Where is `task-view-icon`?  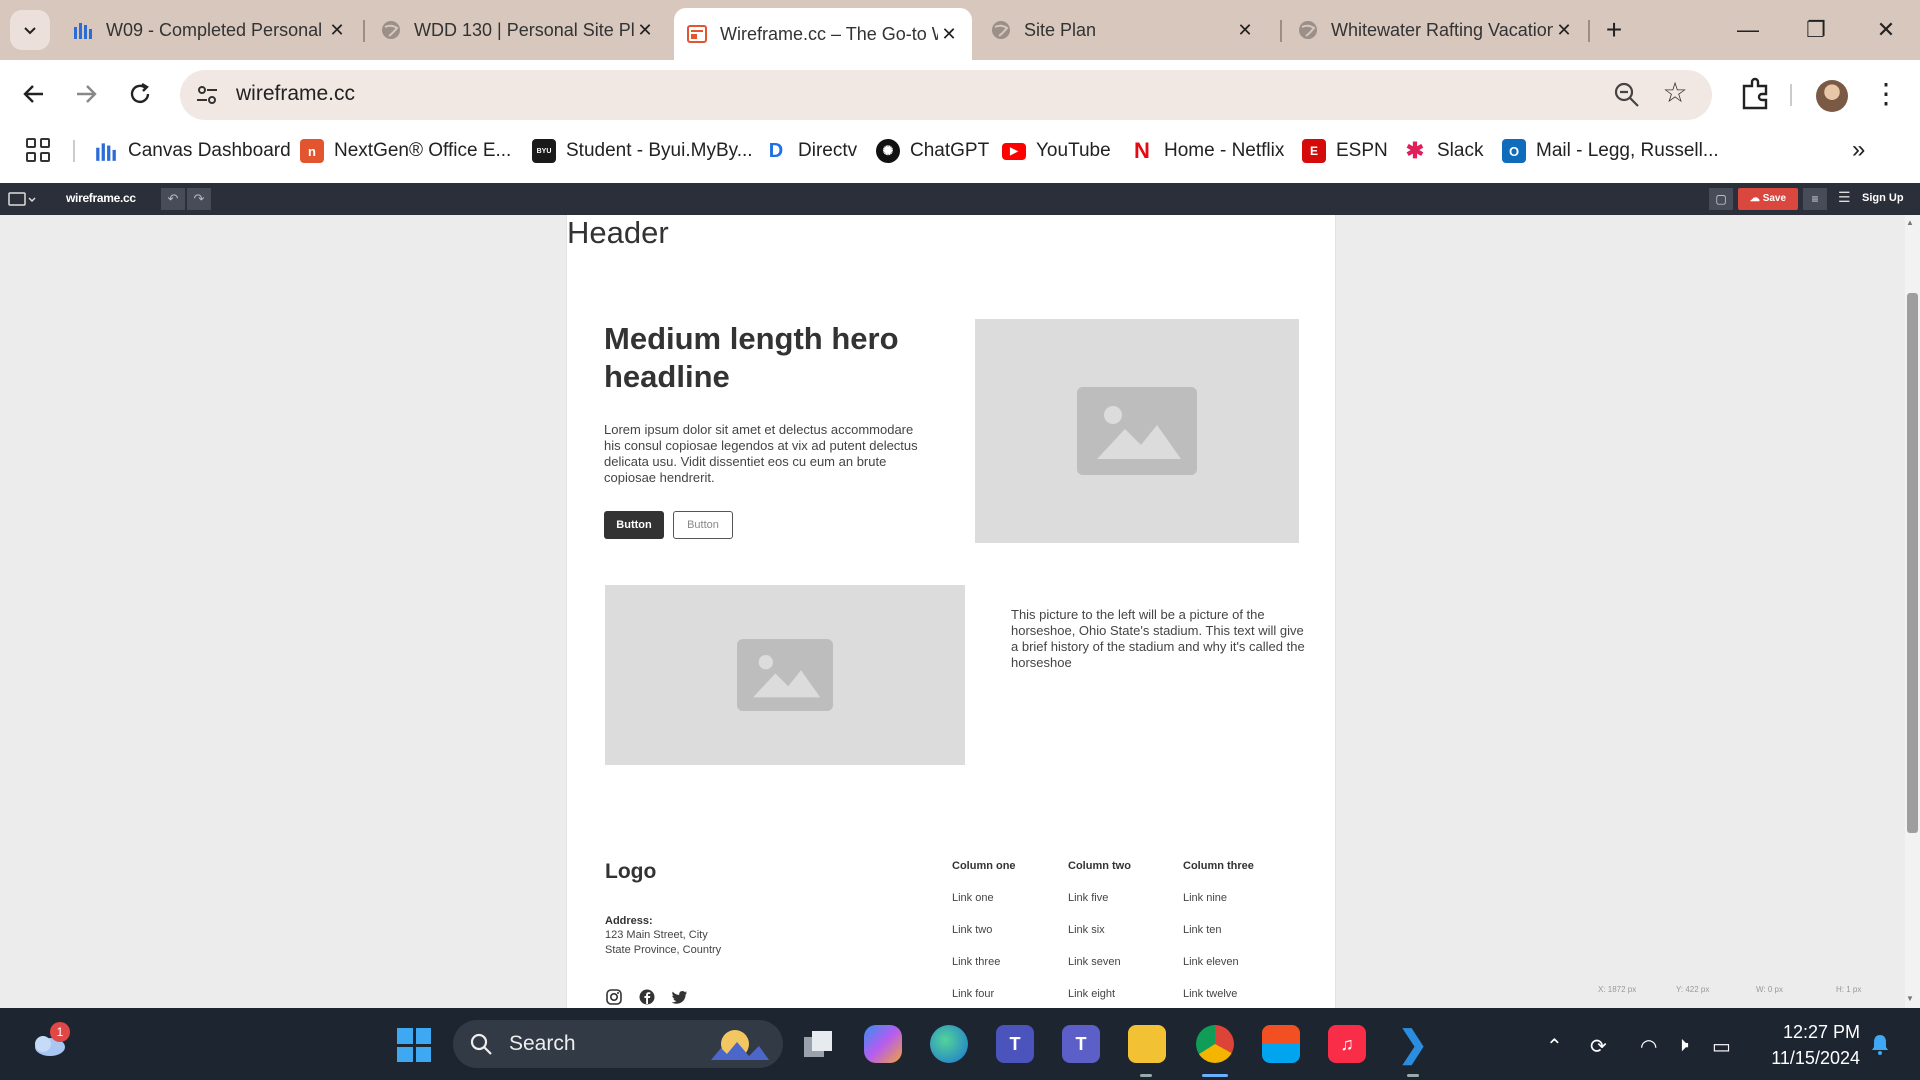
task-view-icon is located at coordinates (819, 1044).